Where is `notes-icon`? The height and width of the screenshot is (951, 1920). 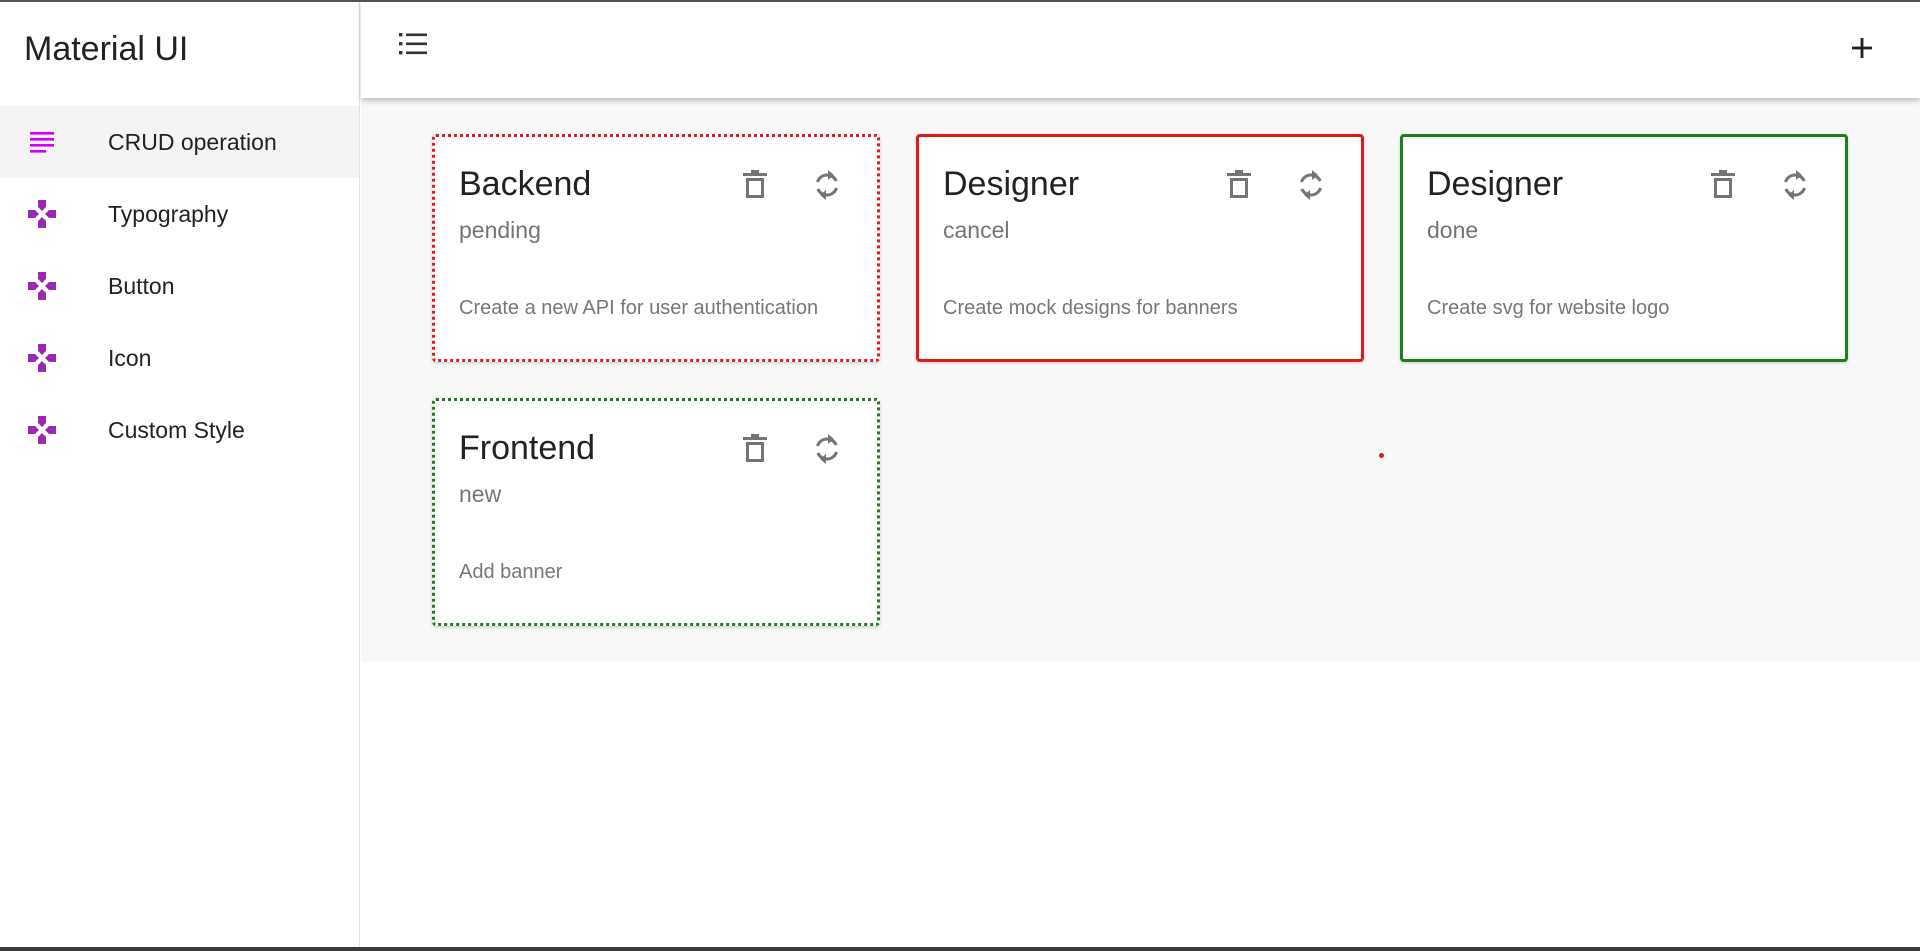
notes-icon is located at coordinates (42, 142).